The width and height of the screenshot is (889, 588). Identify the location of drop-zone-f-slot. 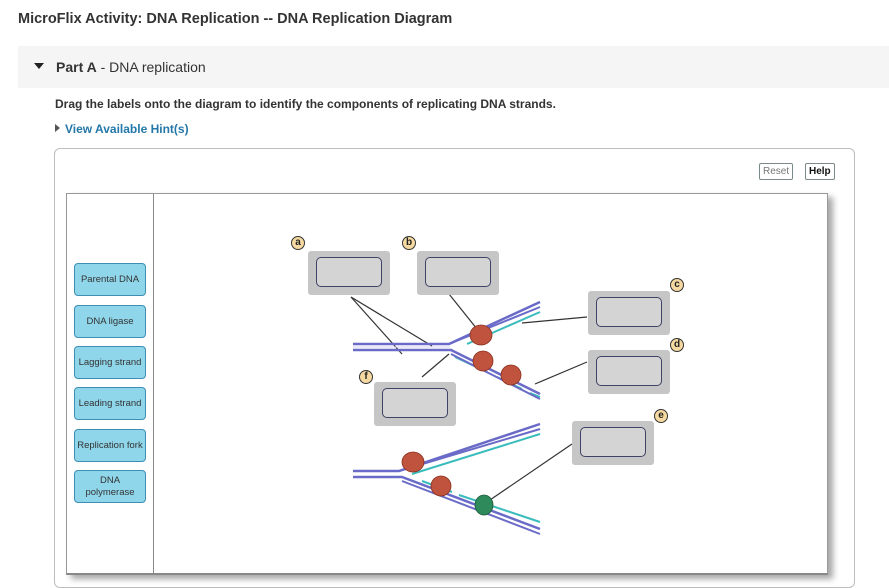
(415, 403).